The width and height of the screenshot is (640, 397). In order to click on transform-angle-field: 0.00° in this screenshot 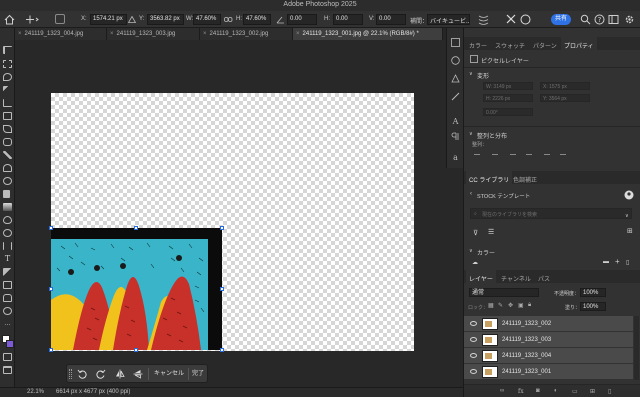, I will do `click(508, 112)`.